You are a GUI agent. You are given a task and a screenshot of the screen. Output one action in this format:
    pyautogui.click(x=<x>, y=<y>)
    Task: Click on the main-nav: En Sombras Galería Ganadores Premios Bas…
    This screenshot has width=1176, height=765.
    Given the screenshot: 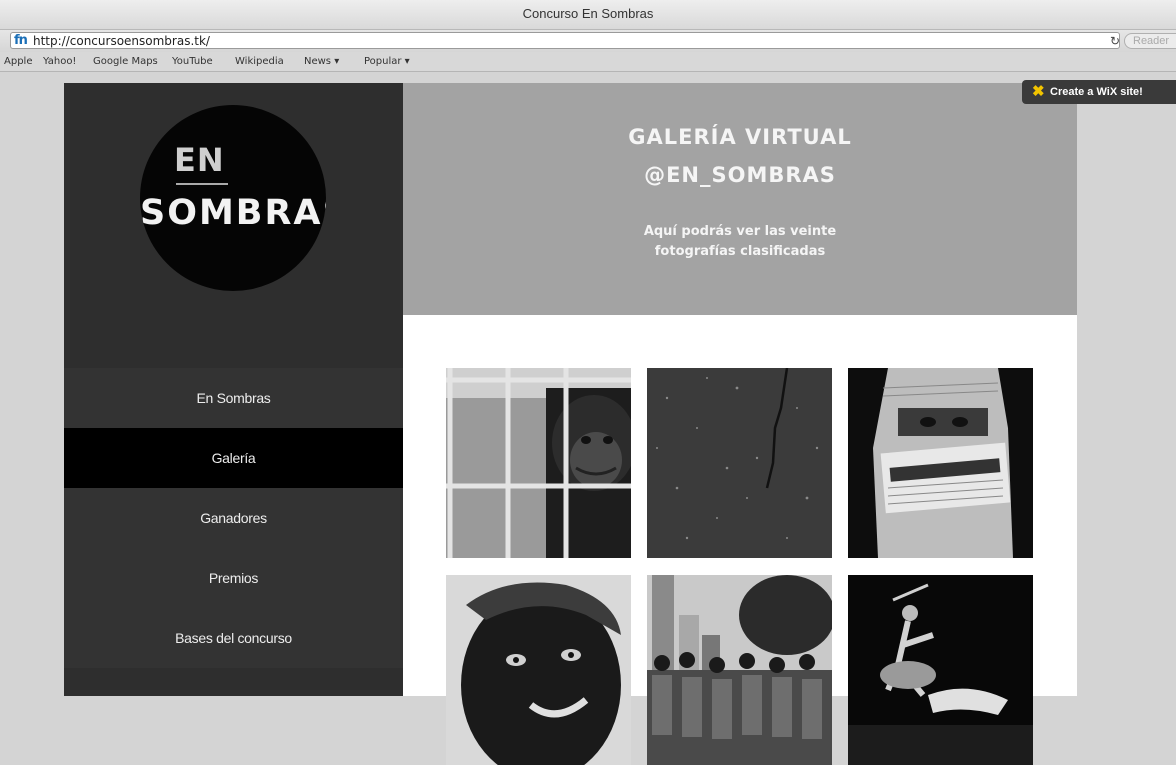 What is the action you would take?
    pyautogui.click(x=233, y=518)
    